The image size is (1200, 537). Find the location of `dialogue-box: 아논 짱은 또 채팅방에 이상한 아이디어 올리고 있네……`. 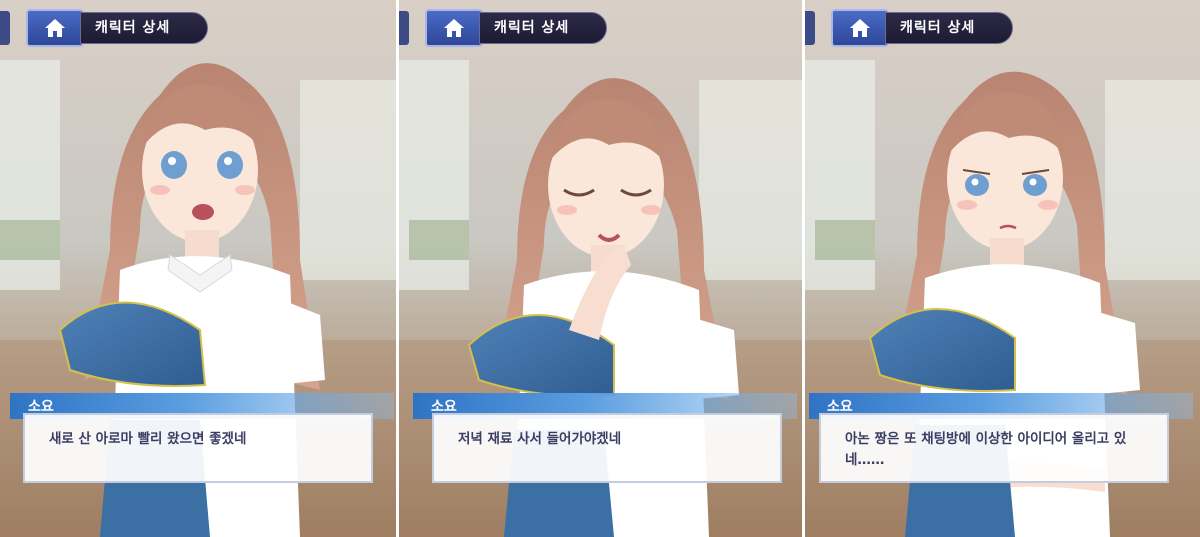

dialogue-box: 아논 짱은 또 채팅방에 이상한 아이디어 올리고 있네…… is located at coordinates (994, 448).